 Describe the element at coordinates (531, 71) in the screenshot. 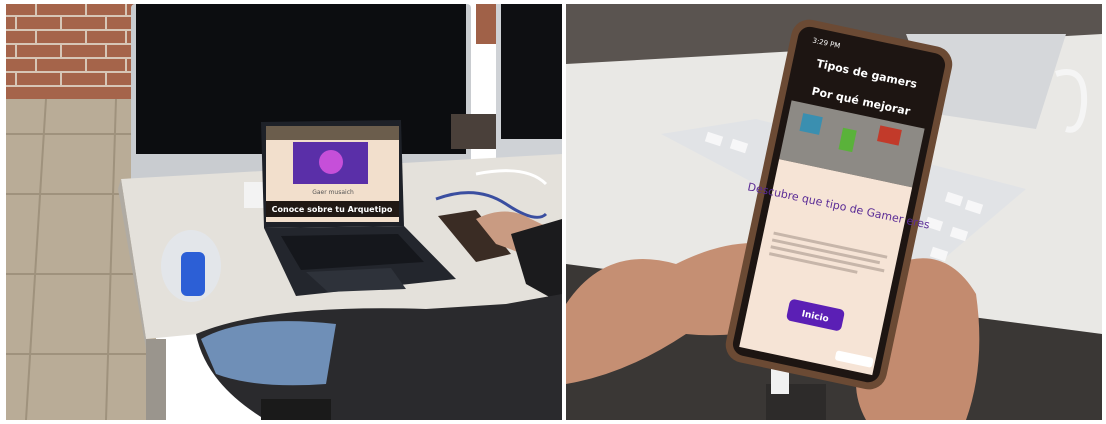

I see `imac-right-screen` at that location.